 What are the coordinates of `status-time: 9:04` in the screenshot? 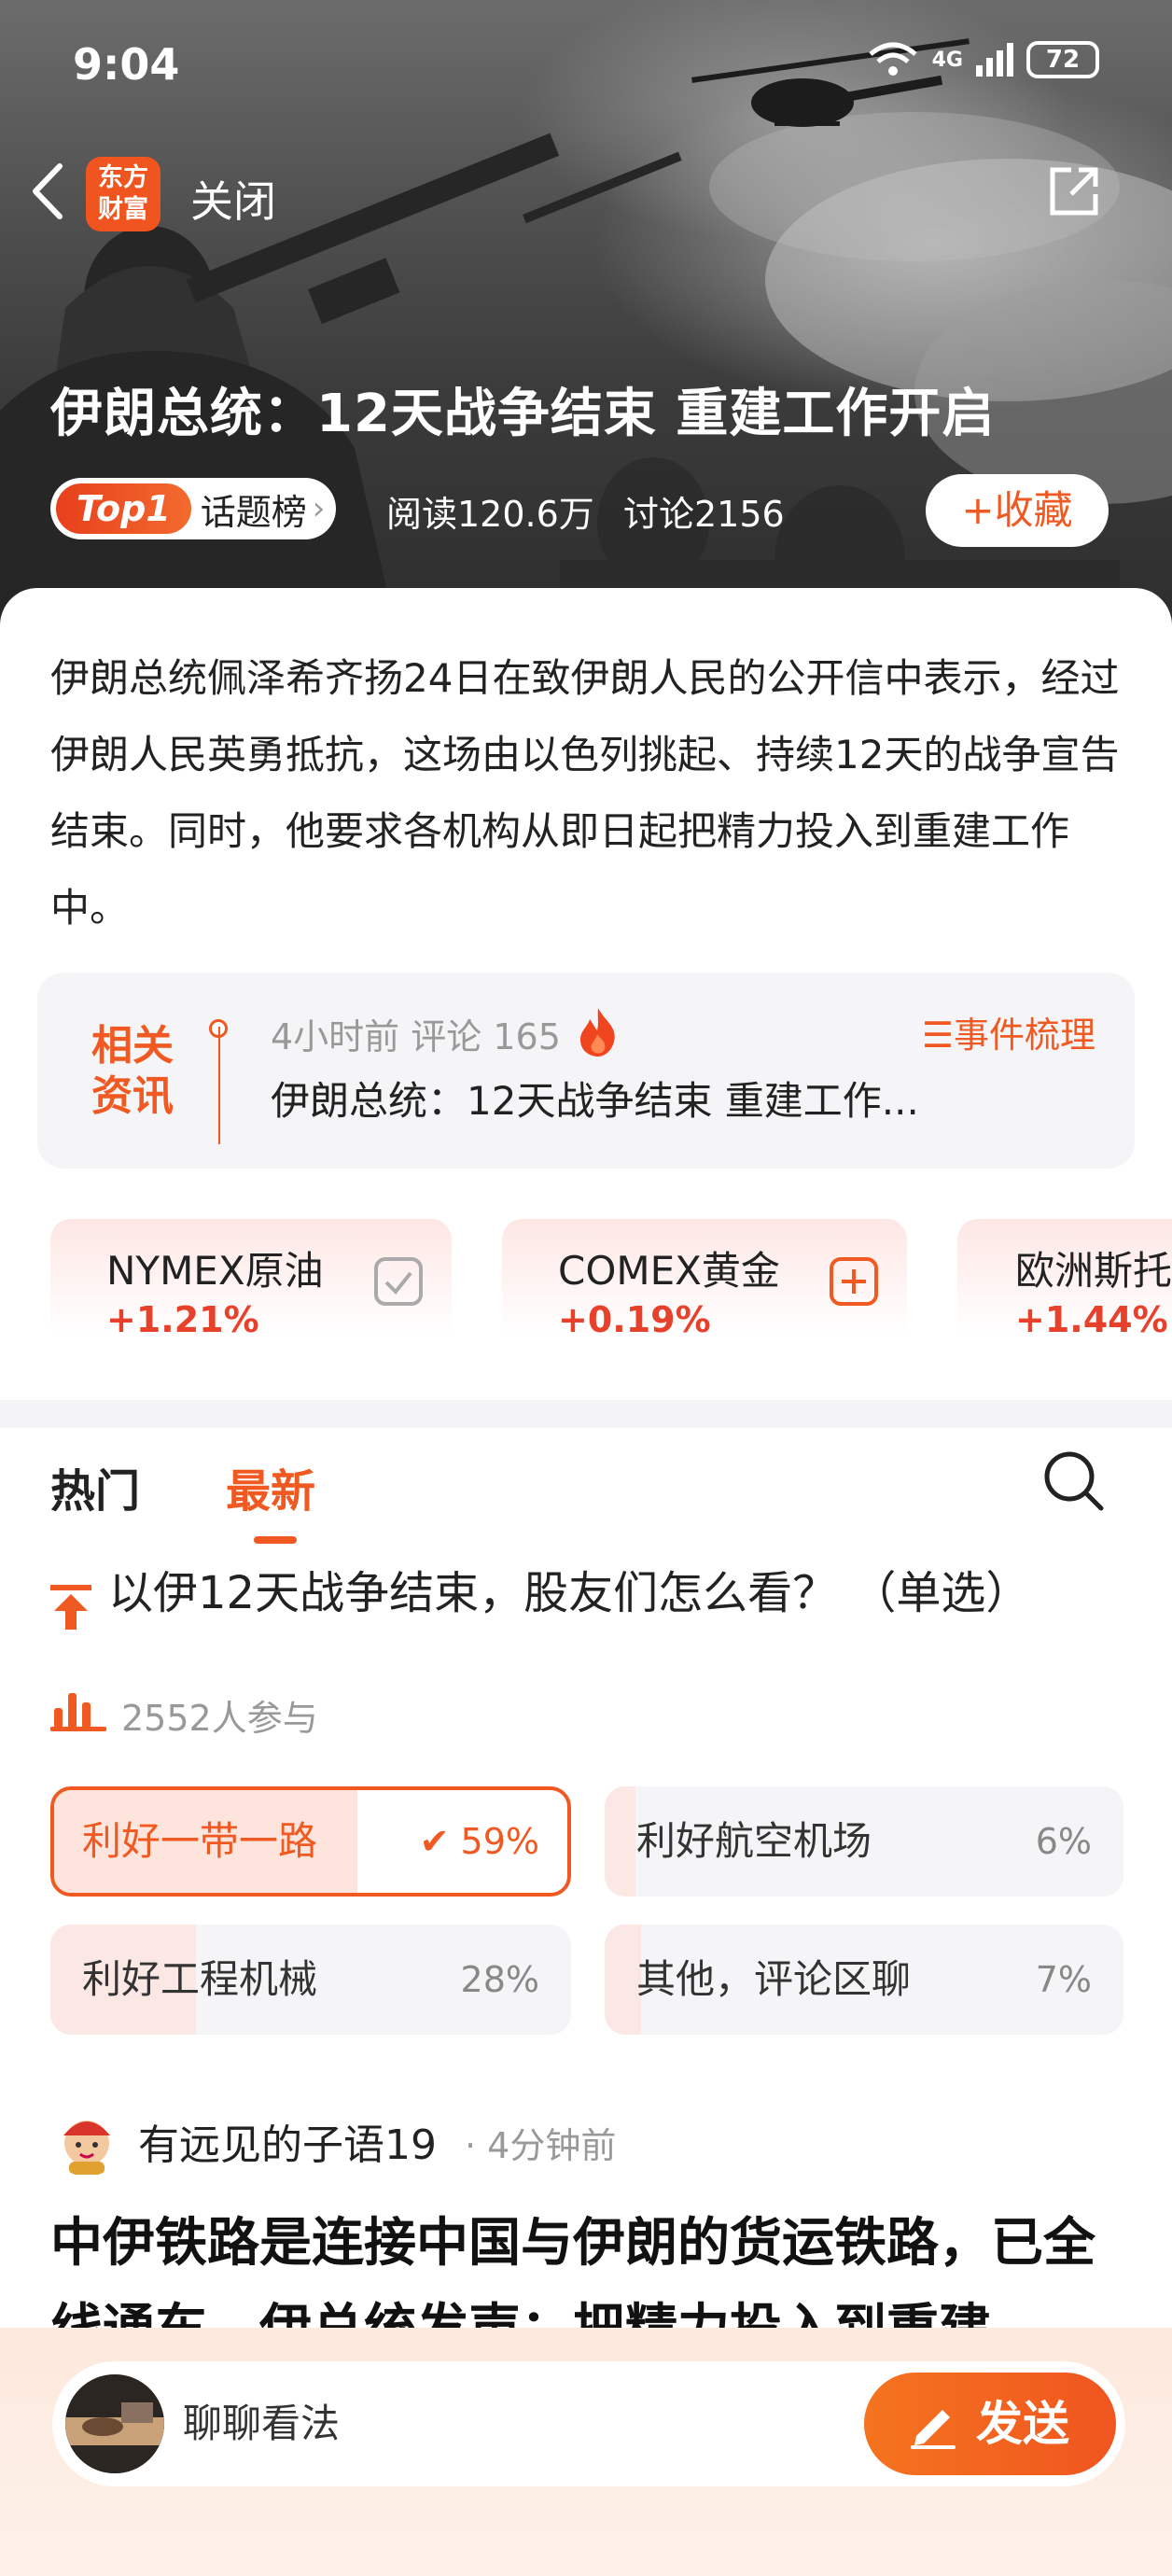 It's located at (127, 64).